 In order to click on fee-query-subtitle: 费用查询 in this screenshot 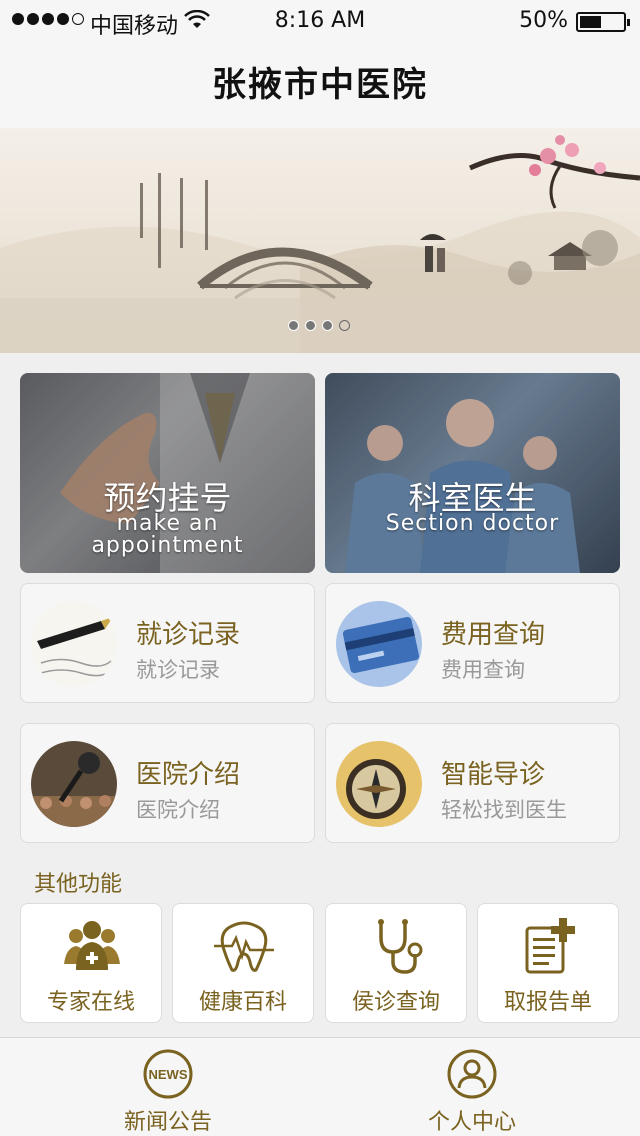, I will do `click(483, 670)`.